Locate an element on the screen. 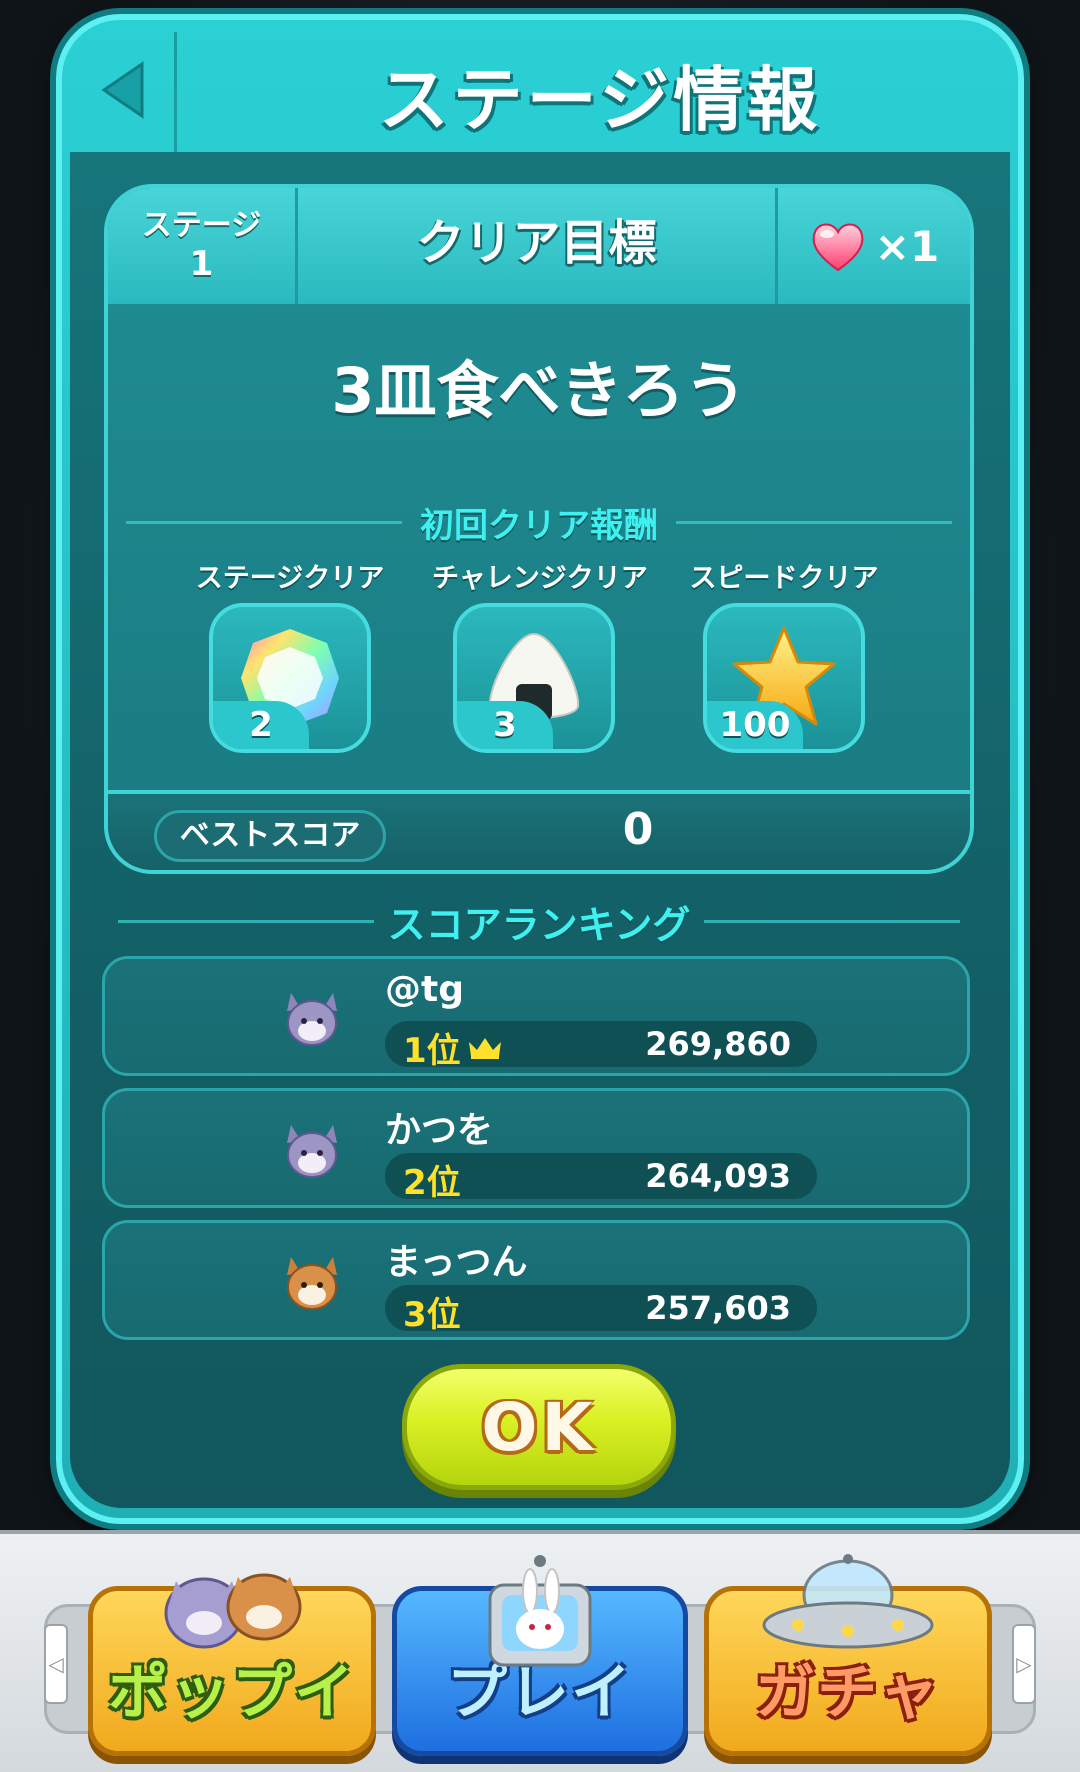 Image resolution: width=1080 pixels, height=1772 pixels. reward-challenge-clear: チャレンジクリア 3 is located at coordinates (540, 654).